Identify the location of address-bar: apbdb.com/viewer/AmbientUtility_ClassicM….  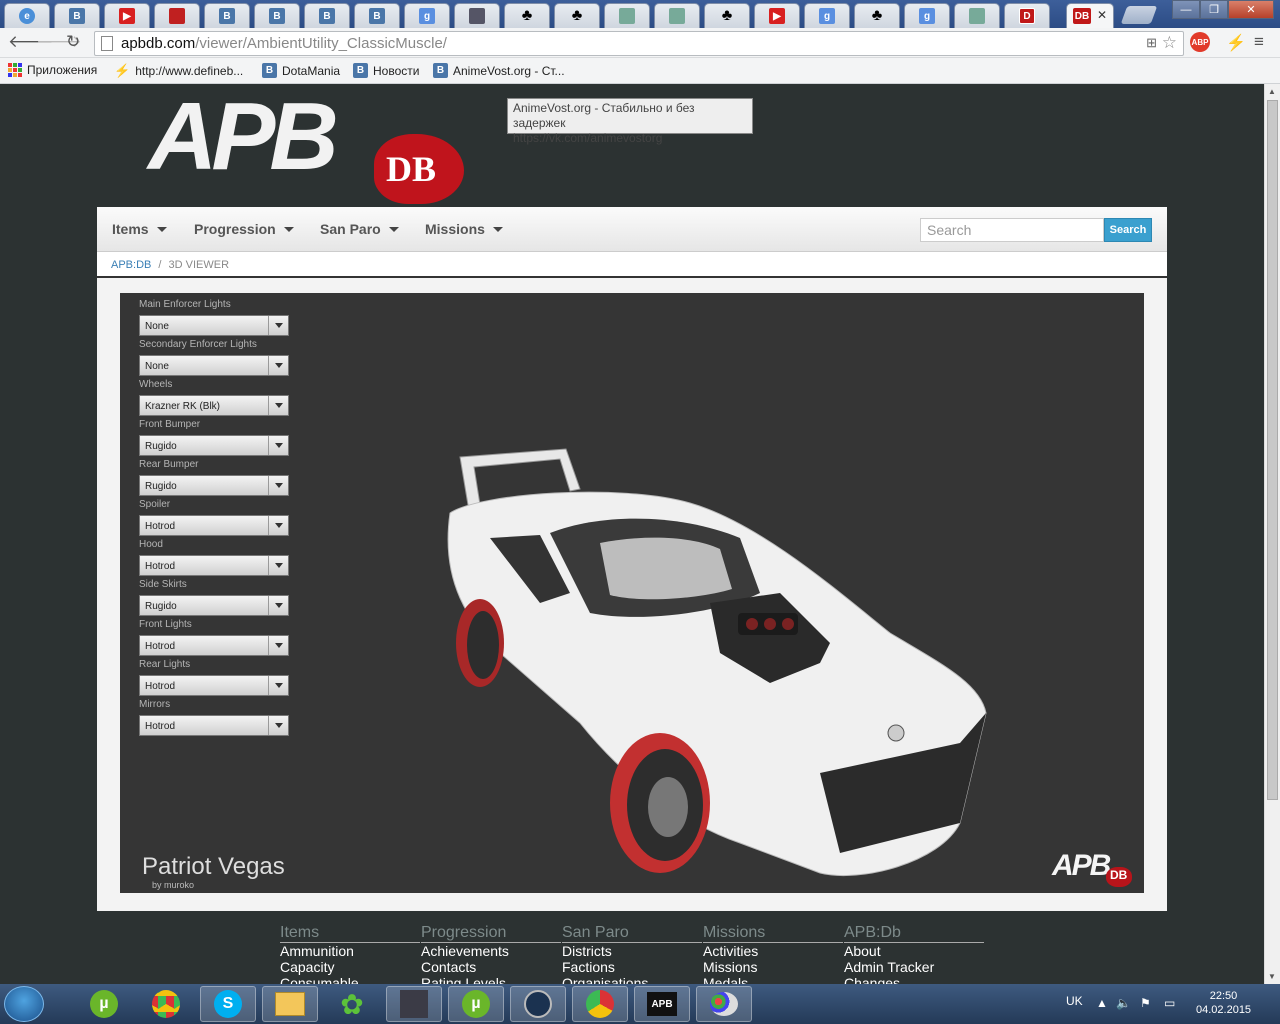
(639, 43).